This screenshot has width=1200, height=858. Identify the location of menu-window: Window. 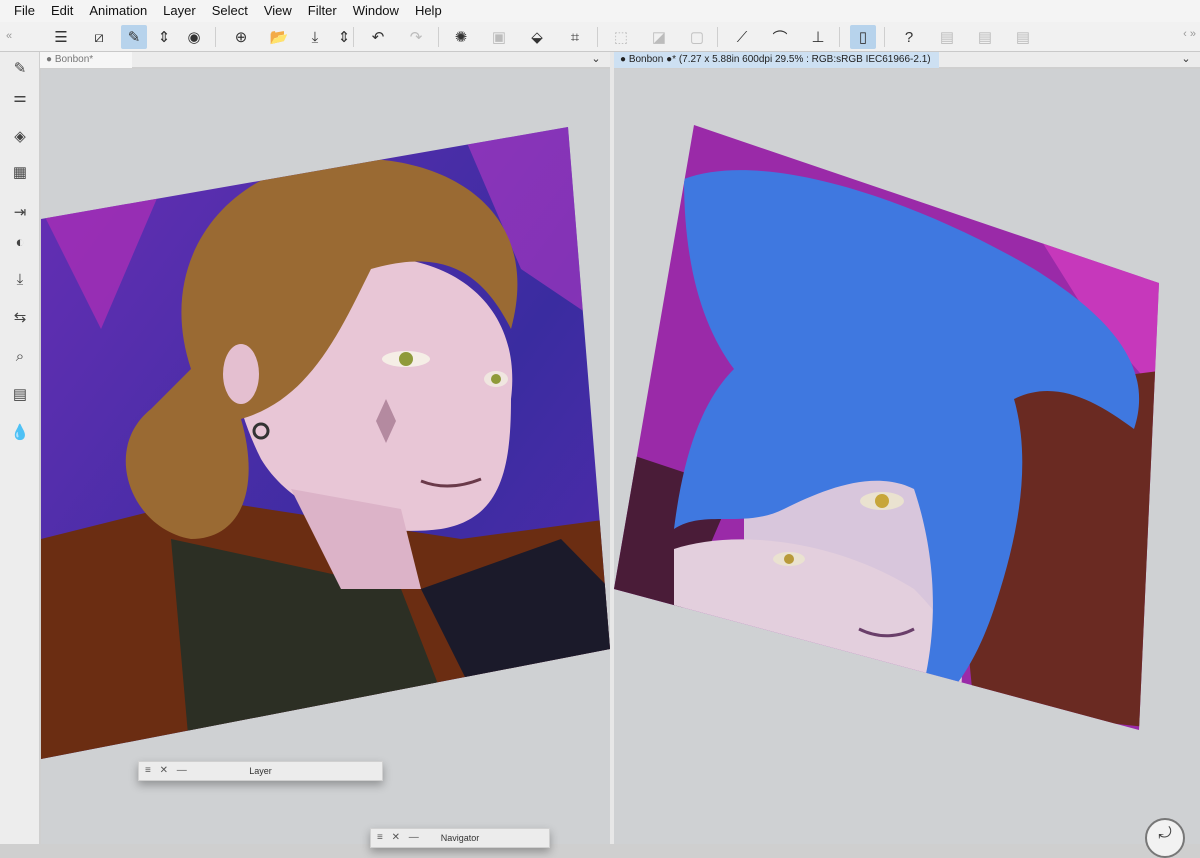
(376, 11).